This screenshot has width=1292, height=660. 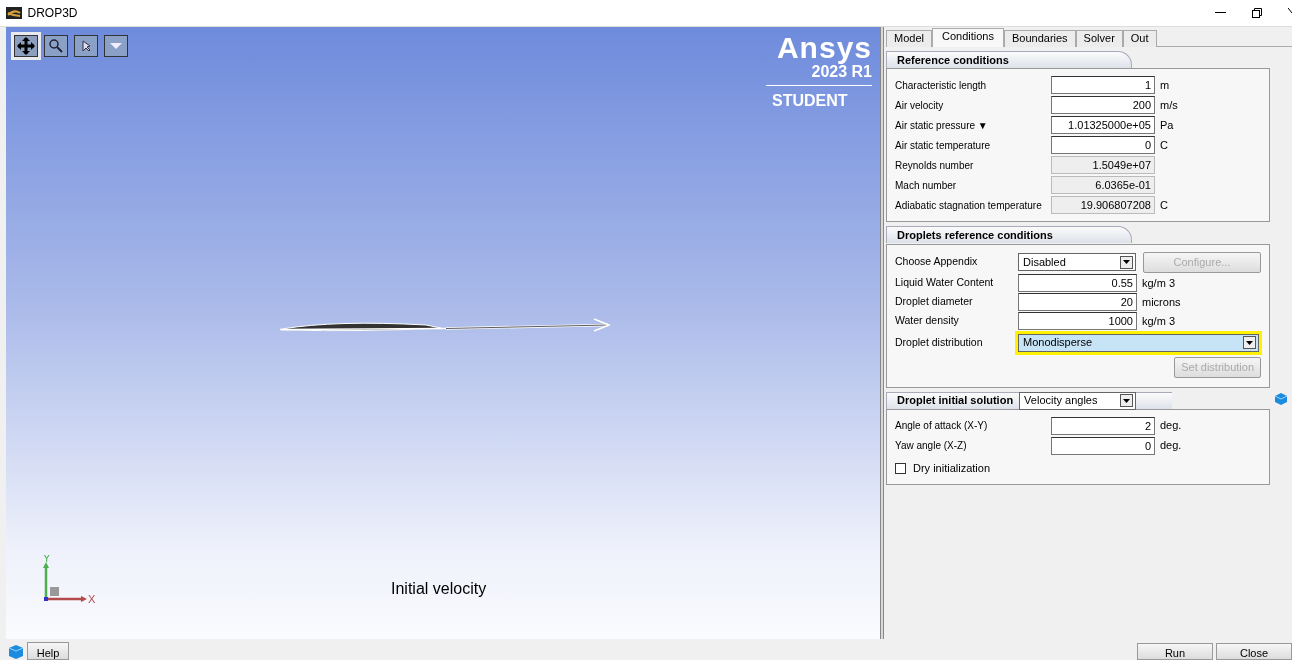 What do you see at coordinates (900, 468) in the screenshot?
I see `checkbox` at bounding box center [900, 468].